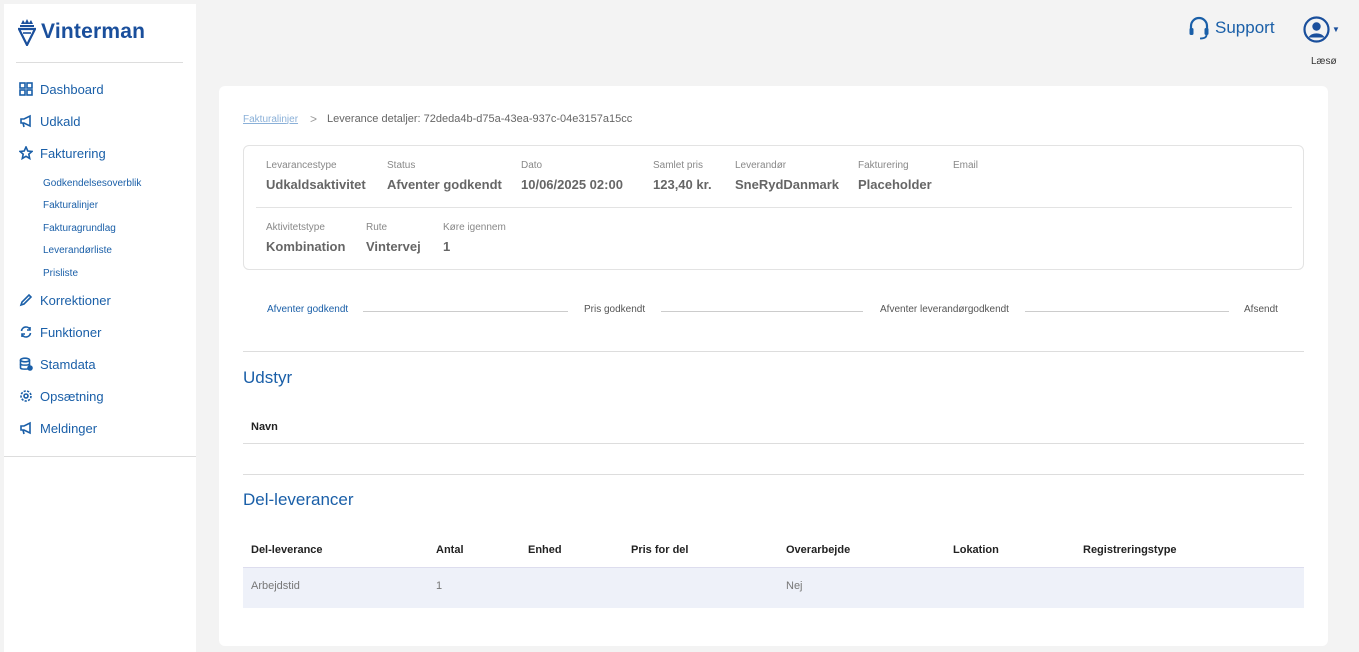 Image resolution: width=1359 pixels, height=652 pixels. Describe the element at coordinates (660, 550) in the screenshot. I see `column-header: Pris for del` at that location.